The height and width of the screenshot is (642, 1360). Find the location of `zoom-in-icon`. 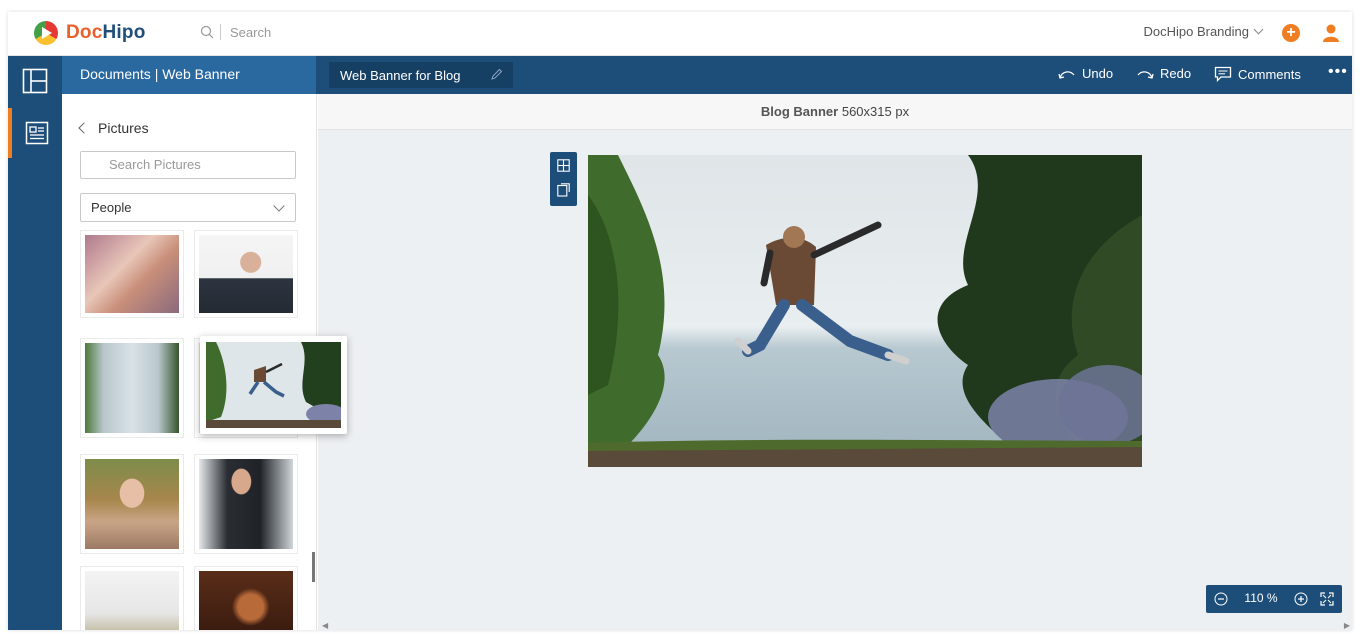

zoom-in-icon is located at coordinates (1301, 599).